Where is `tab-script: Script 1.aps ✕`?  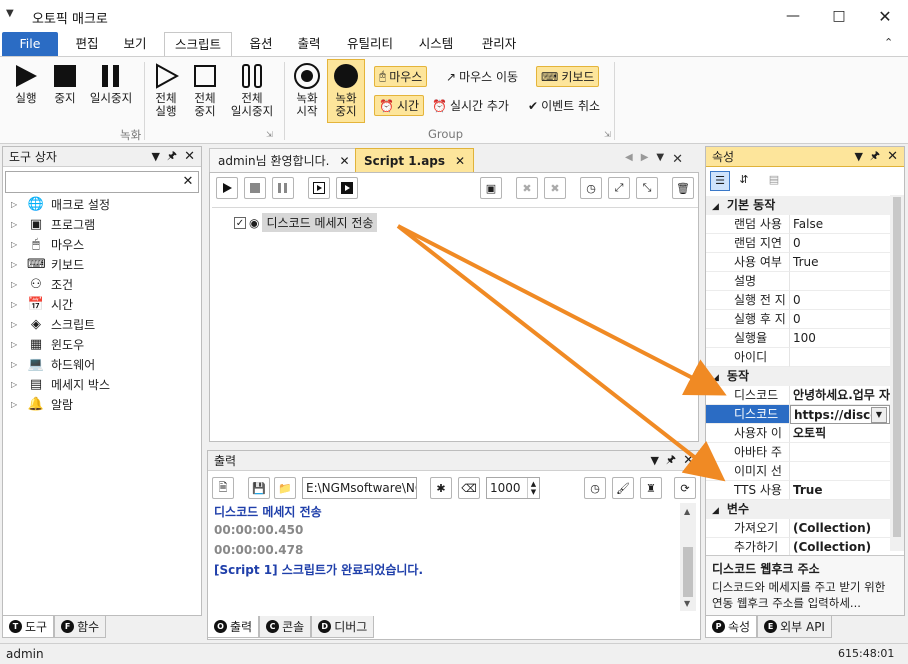 tab-script: Script 1.aps ✕ is located at coordinates (415, 160).